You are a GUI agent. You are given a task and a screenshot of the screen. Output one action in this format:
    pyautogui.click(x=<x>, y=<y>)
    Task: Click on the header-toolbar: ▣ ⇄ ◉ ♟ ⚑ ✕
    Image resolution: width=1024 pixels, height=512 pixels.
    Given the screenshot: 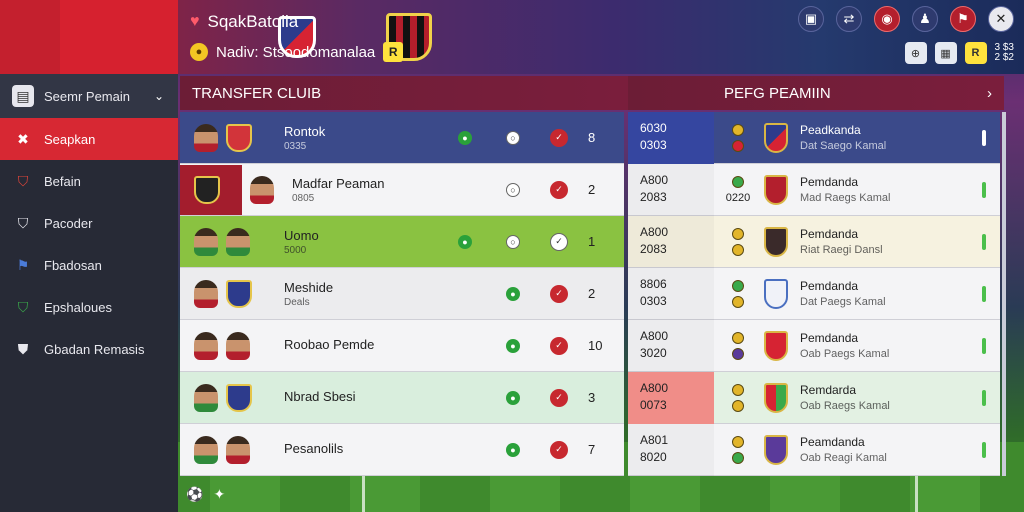 What is the action you would take?
    pyautogui.click(x=906, y=19)
    